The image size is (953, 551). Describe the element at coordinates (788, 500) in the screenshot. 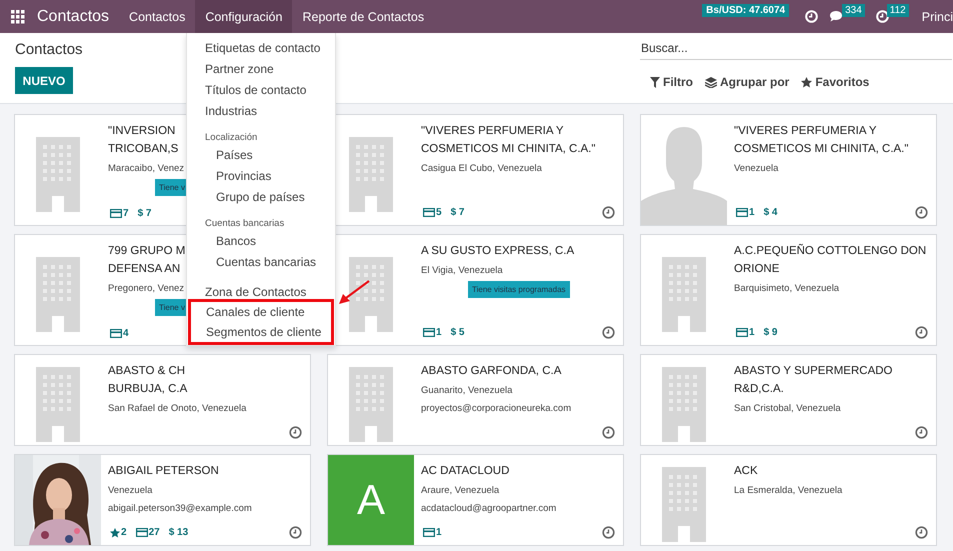

I see `contact-card: ACK La Esmeralda, Venezuela` at that location.